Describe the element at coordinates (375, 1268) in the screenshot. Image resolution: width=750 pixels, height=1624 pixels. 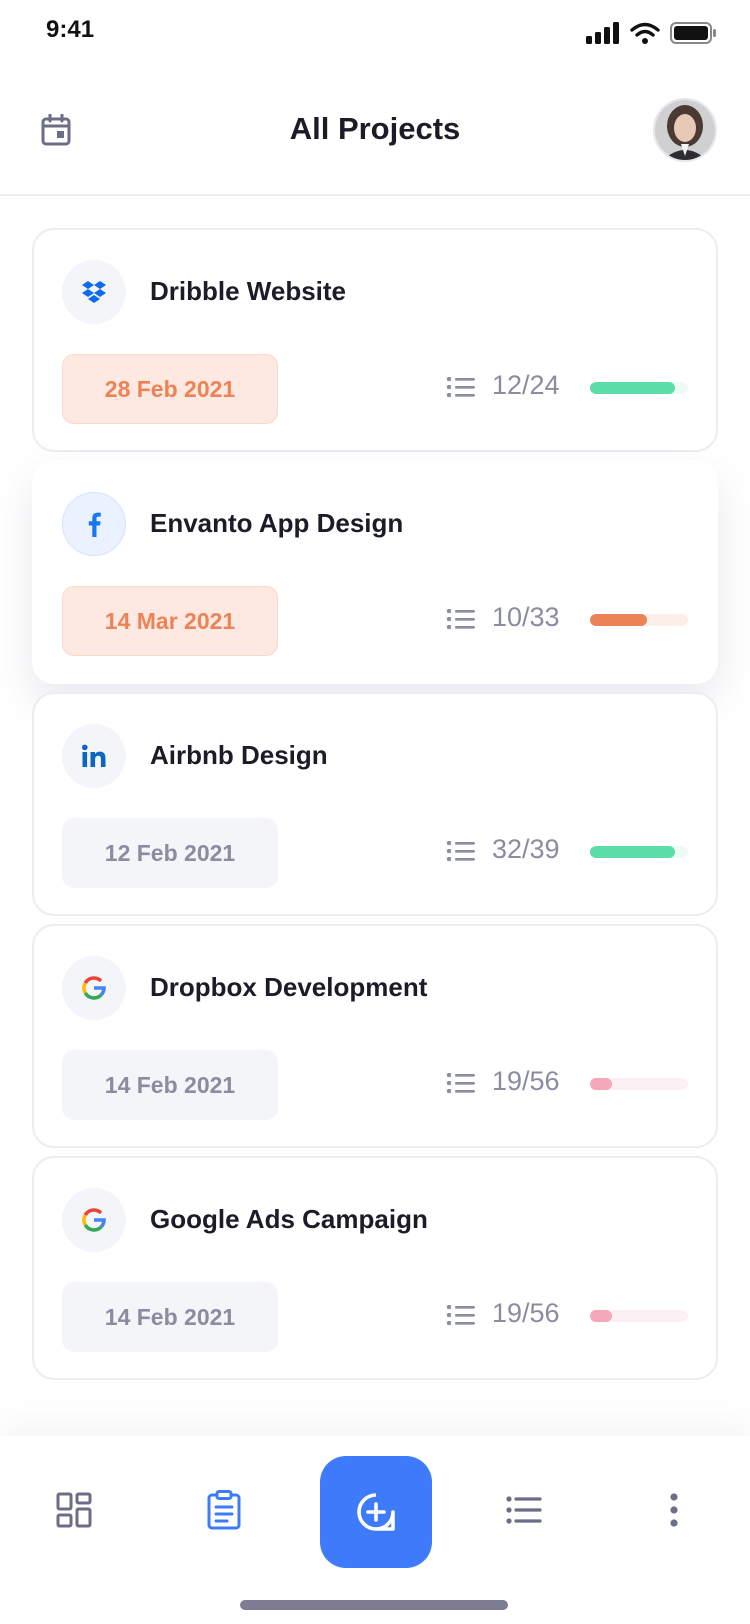
I see `project-card: Google Ads Campaign 14 Feb 2021 19/56` at that location.